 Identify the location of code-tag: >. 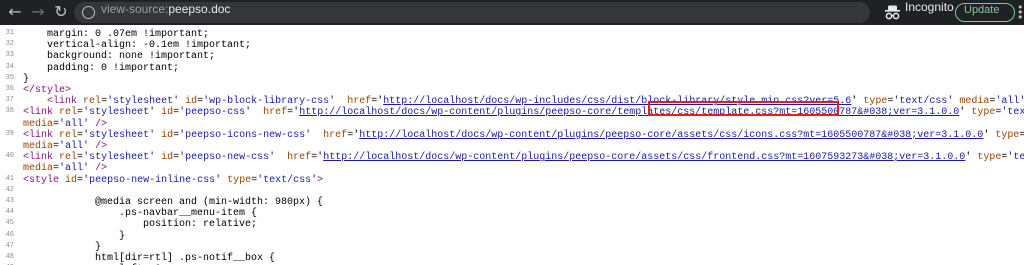
(320, 180).